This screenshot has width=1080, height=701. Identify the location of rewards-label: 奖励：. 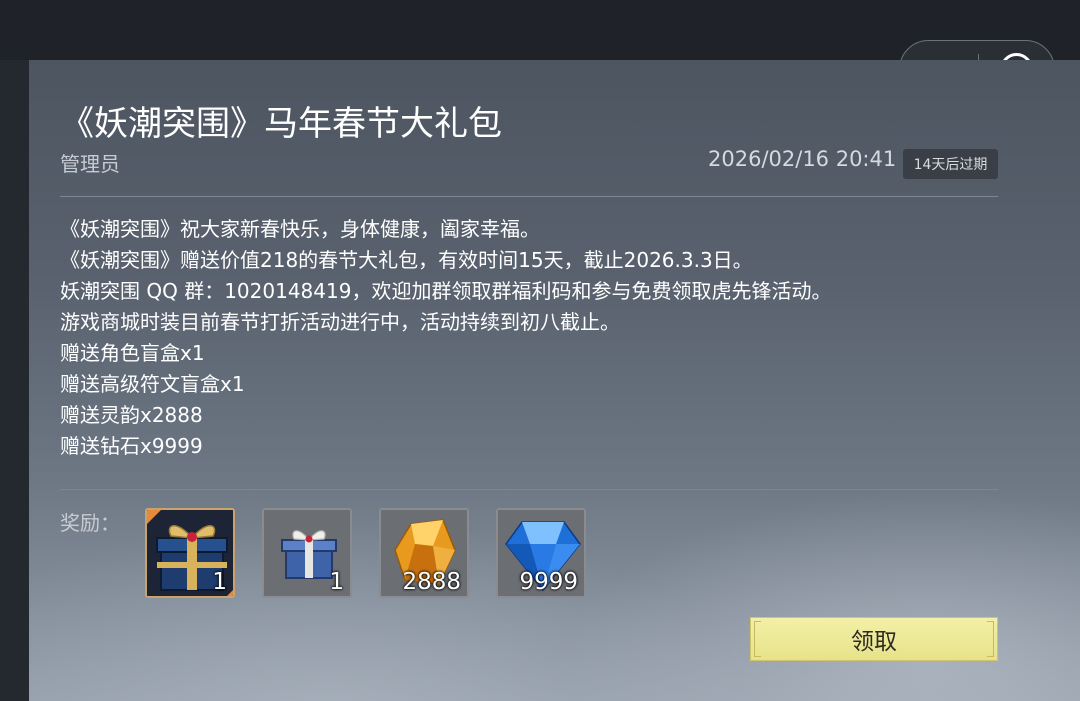
(90, 523).